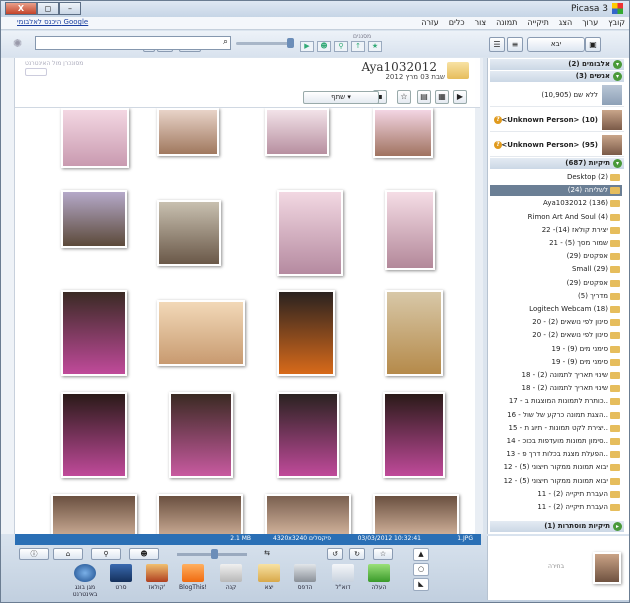 Image resolution: width=630 pixels, height=603 pixels. What do you see at coordinates (193, 577) in the screenshot?
I see `blogthis-button: BlogThis!` at bounding box center [193, 577].